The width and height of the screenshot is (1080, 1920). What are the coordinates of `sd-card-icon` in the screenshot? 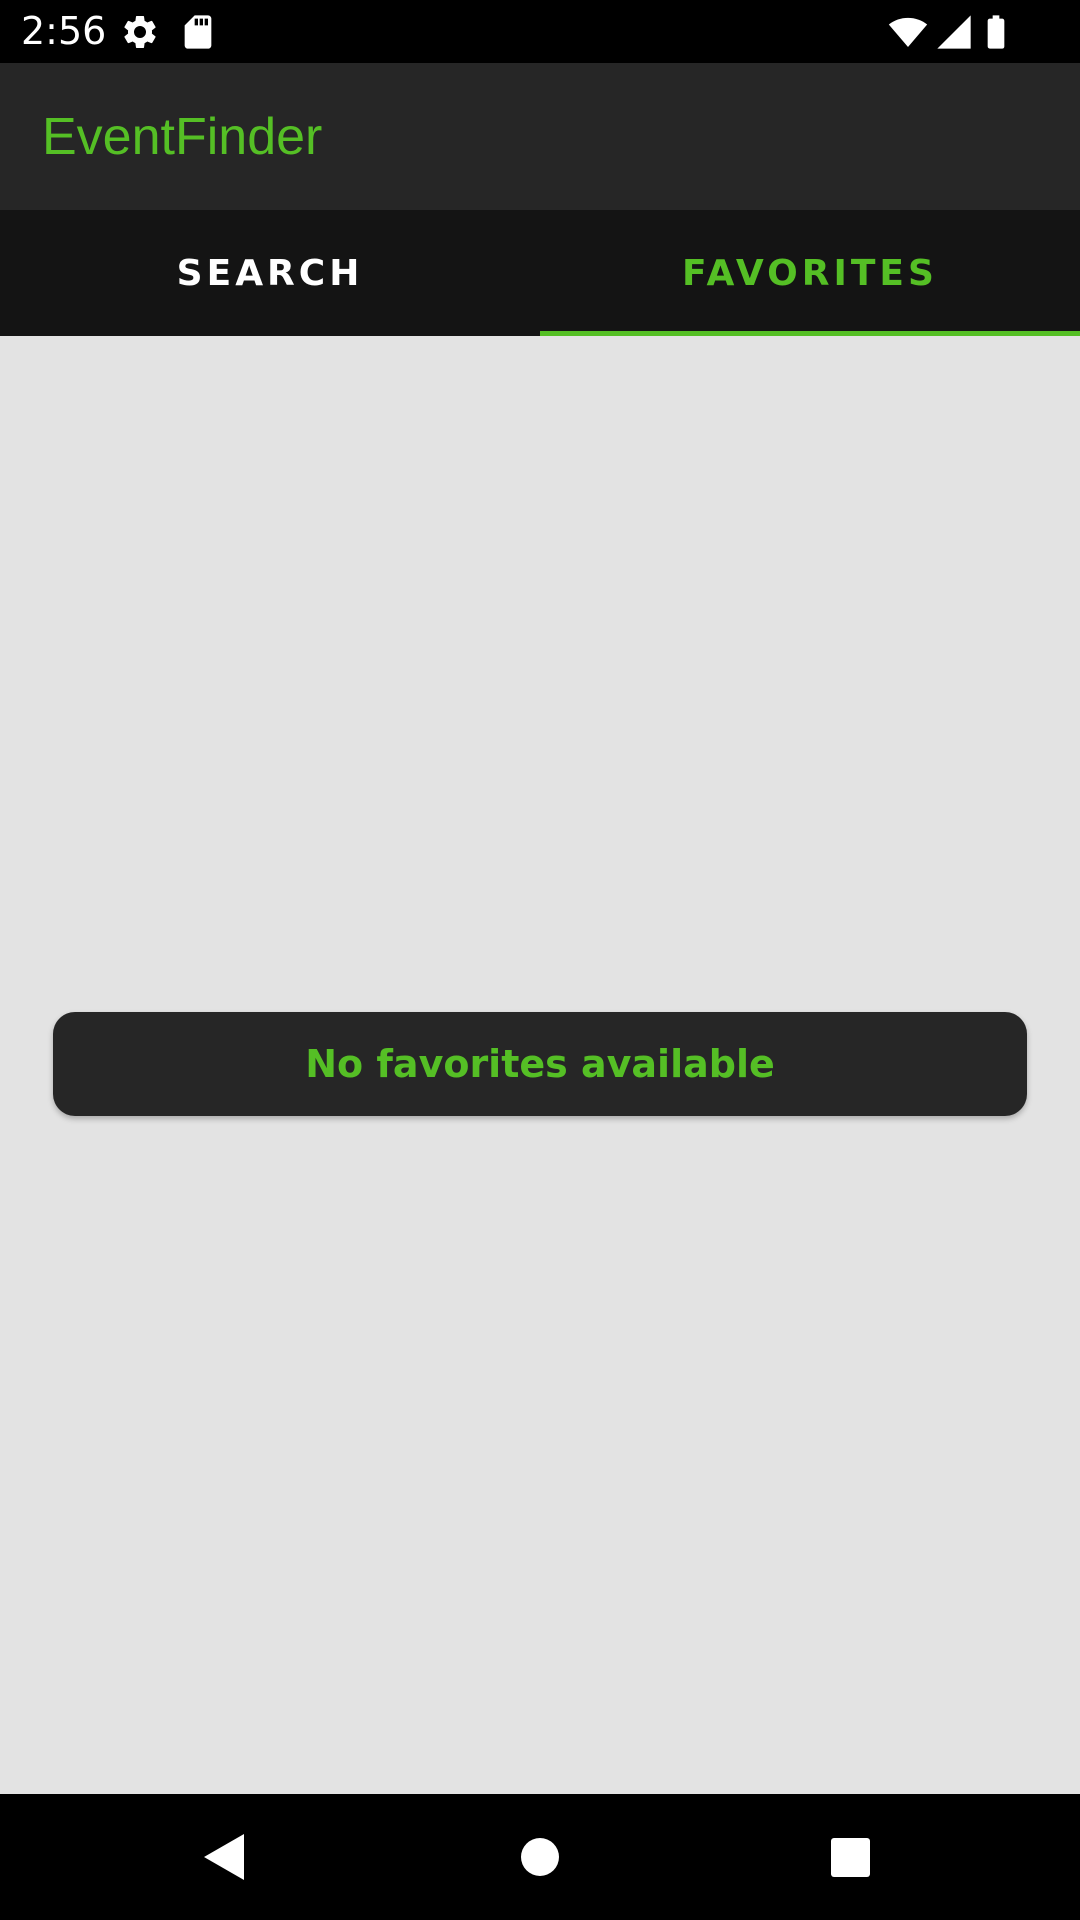 It's located at (198, 32).